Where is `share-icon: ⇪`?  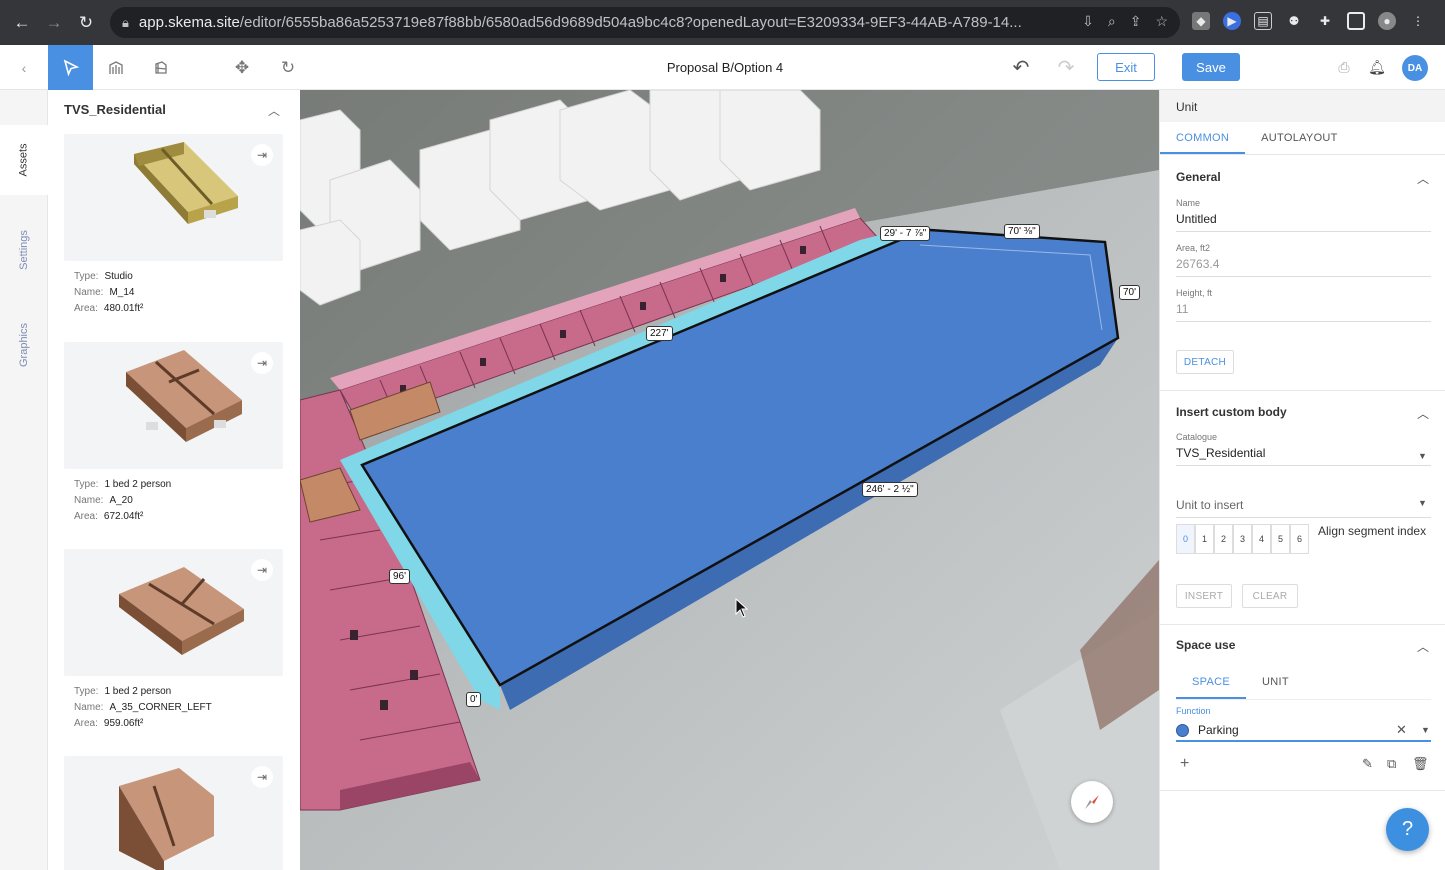 share-icon: ⇪ is located at coordinates (1136, 21).